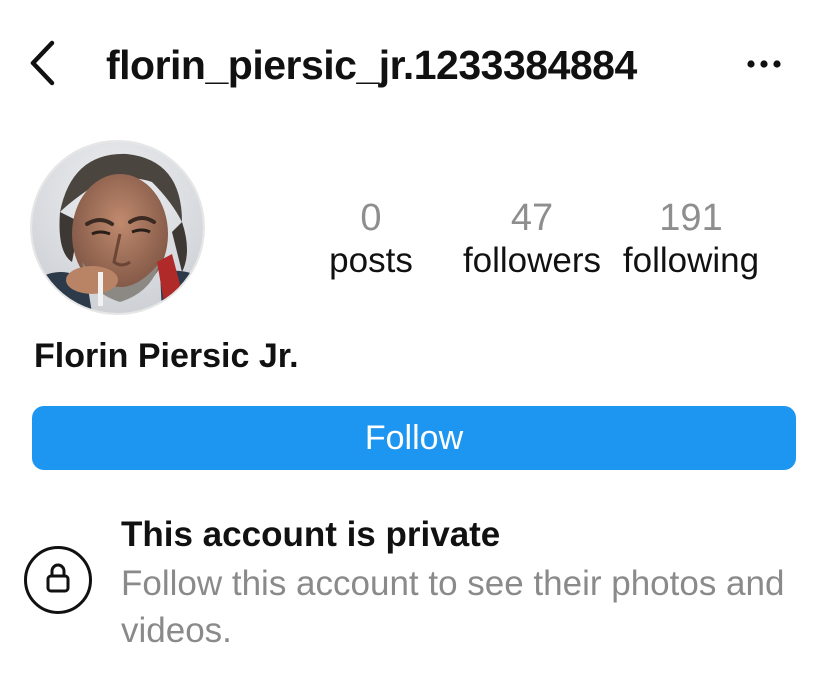 Image resolution: width=828 pixels, height=676 pixels. What do you see at coordinates (371, 218) in the screenshot?
I see `posts-count: 0` at bounding box center [371, 218].